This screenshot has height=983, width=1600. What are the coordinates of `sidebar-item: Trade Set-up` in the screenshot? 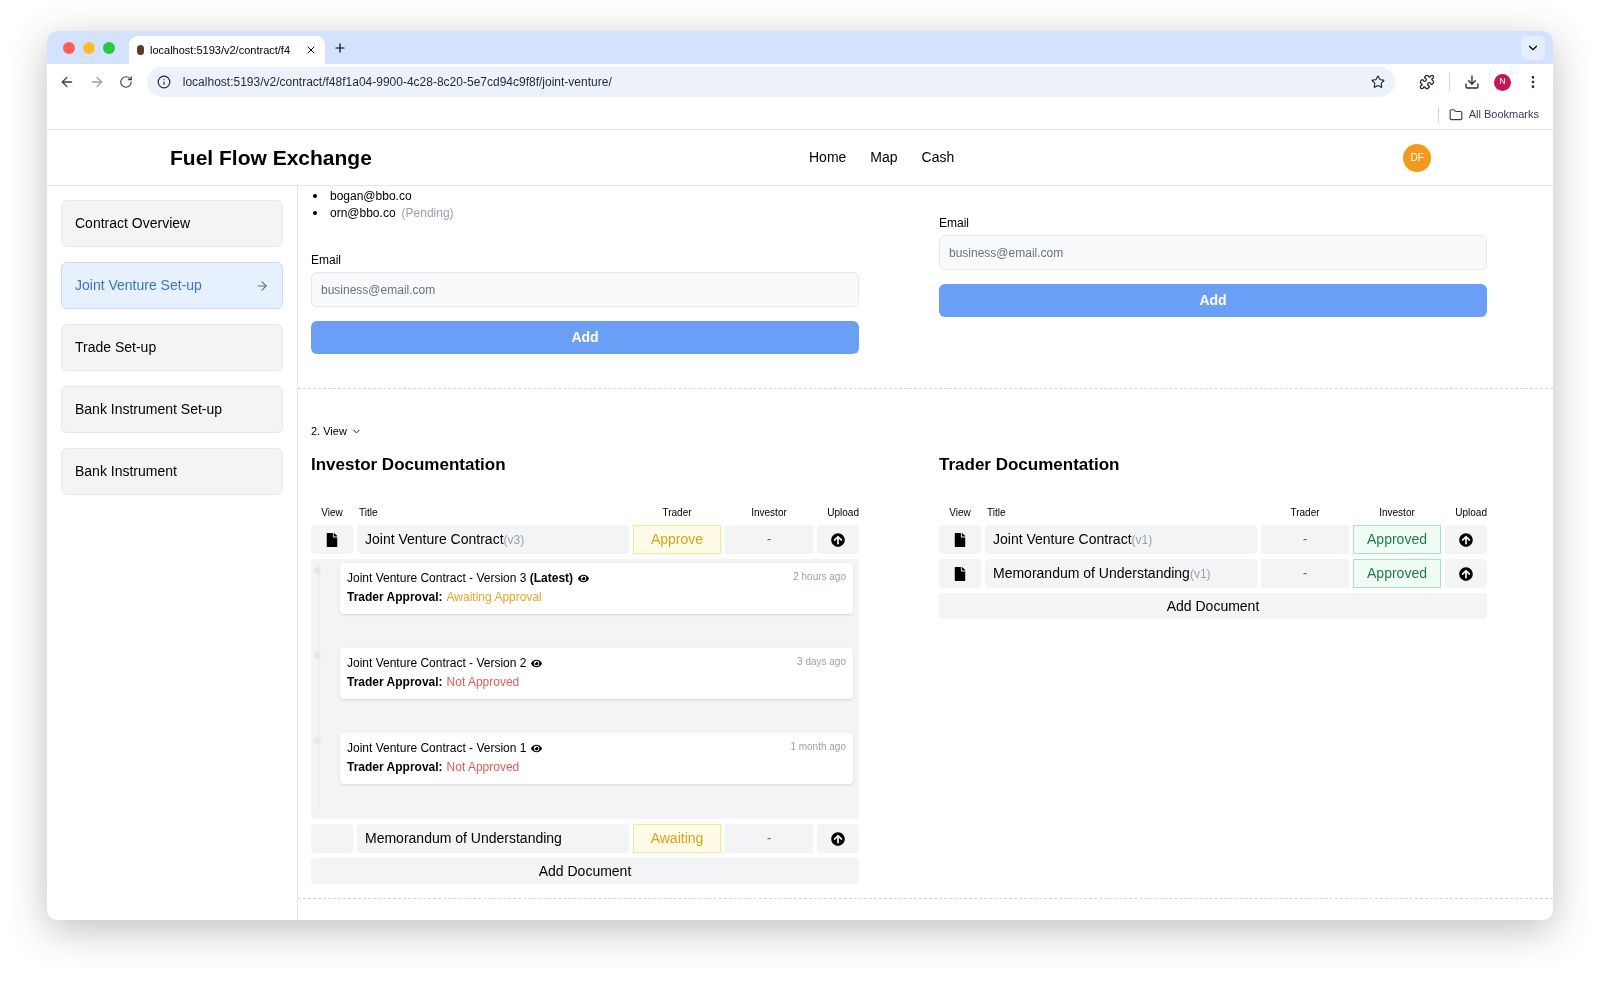 It's located at (172, 347).